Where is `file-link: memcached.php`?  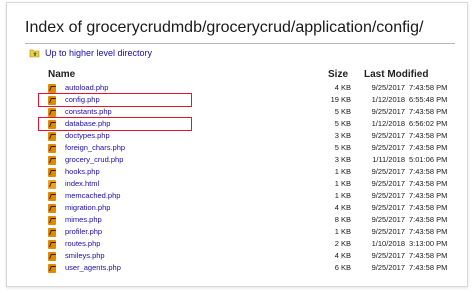 file-link: memcached.php is located at coordinates (92, 196).